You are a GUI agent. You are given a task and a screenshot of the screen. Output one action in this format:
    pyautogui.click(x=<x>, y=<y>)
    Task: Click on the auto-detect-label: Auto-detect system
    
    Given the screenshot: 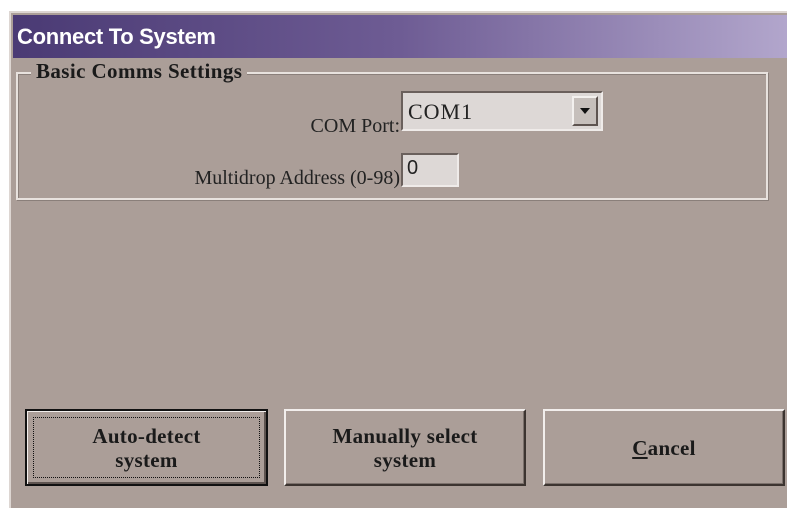 What is the action you would take?
    pyautogui.click(x=146, y=447)
    